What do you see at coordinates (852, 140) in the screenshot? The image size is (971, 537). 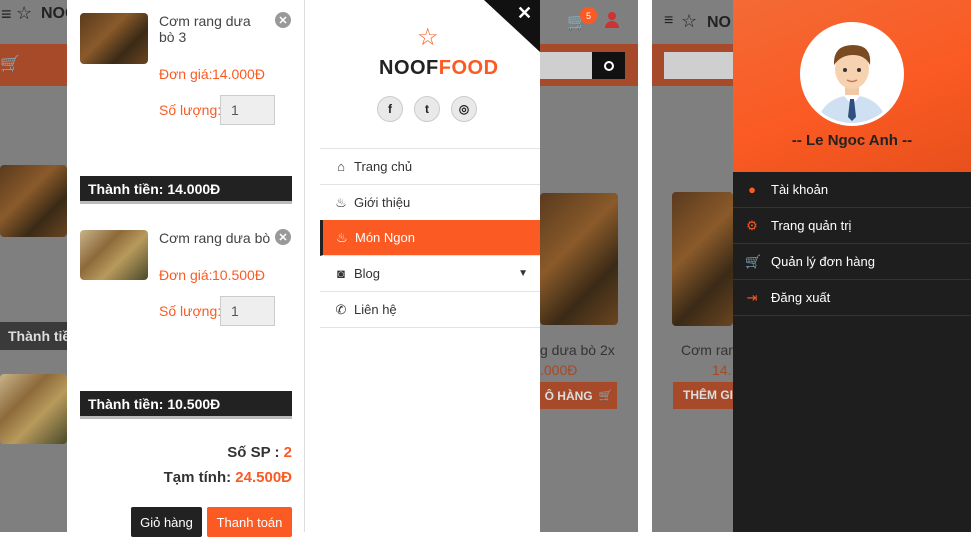 I see `user-name: -- Le Ngoc Anh --` at bounding box center [852, 140].